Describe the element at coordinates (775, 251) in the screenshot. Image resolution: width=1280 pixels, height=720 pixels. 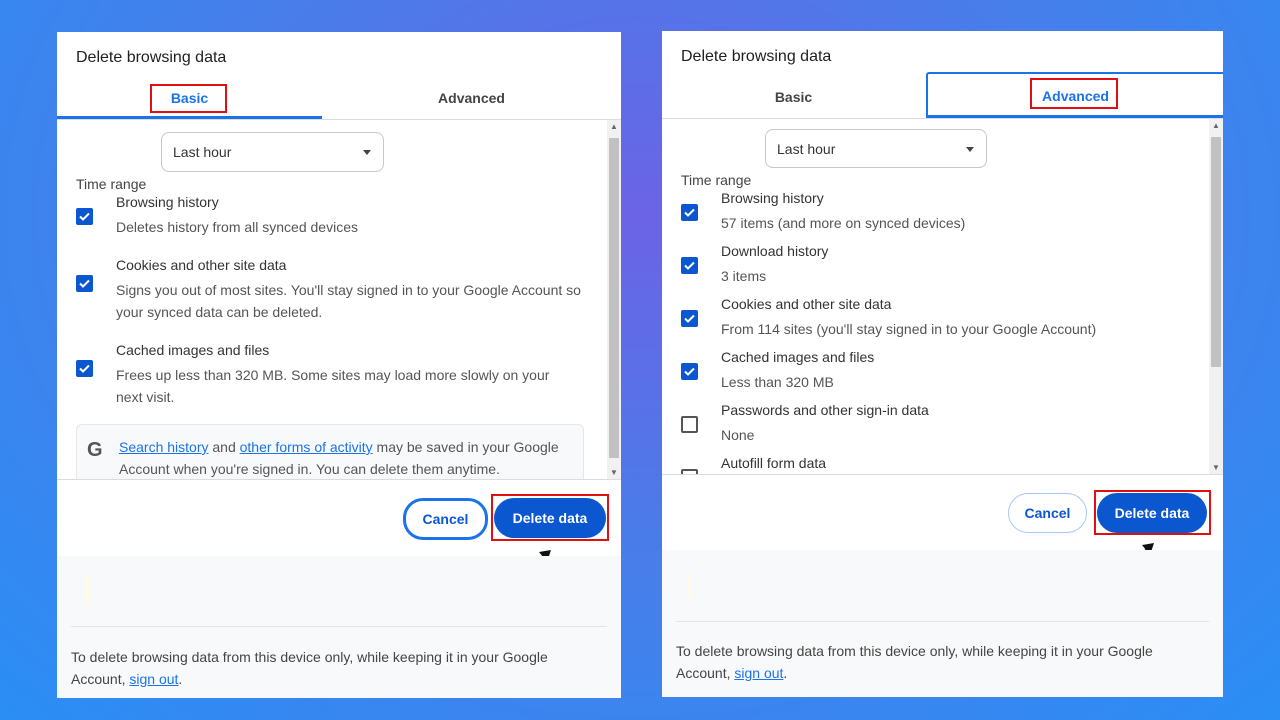
I see `item-title: Download history` at that location.